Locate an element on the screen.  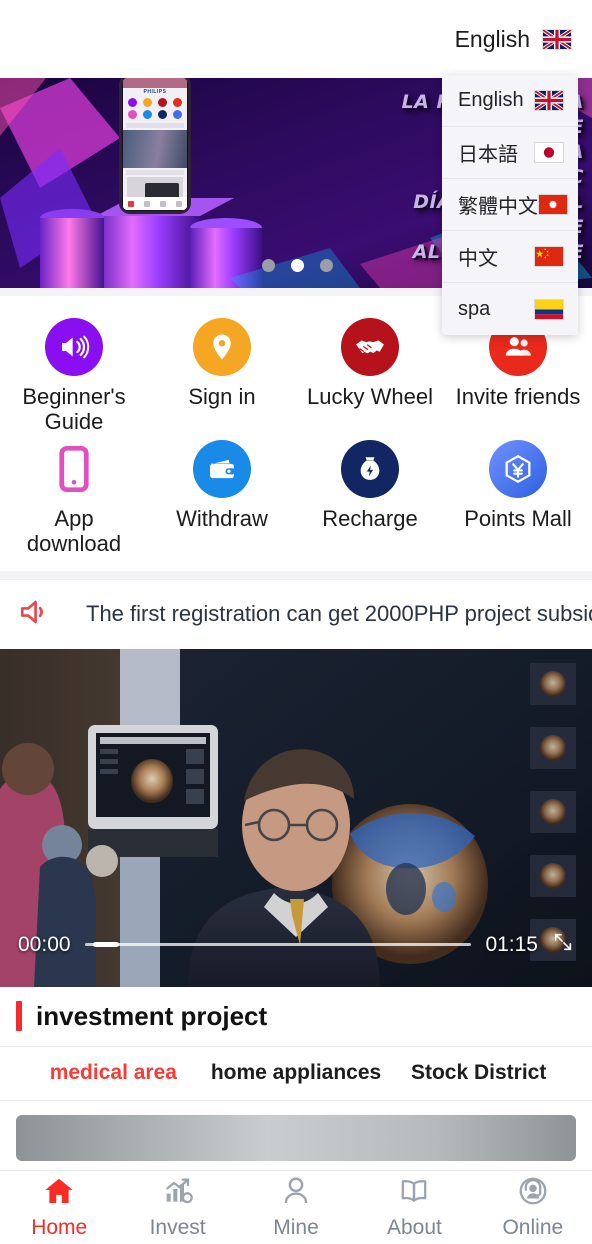
nav-item-label: Online is located at coordinates (533, 1227).